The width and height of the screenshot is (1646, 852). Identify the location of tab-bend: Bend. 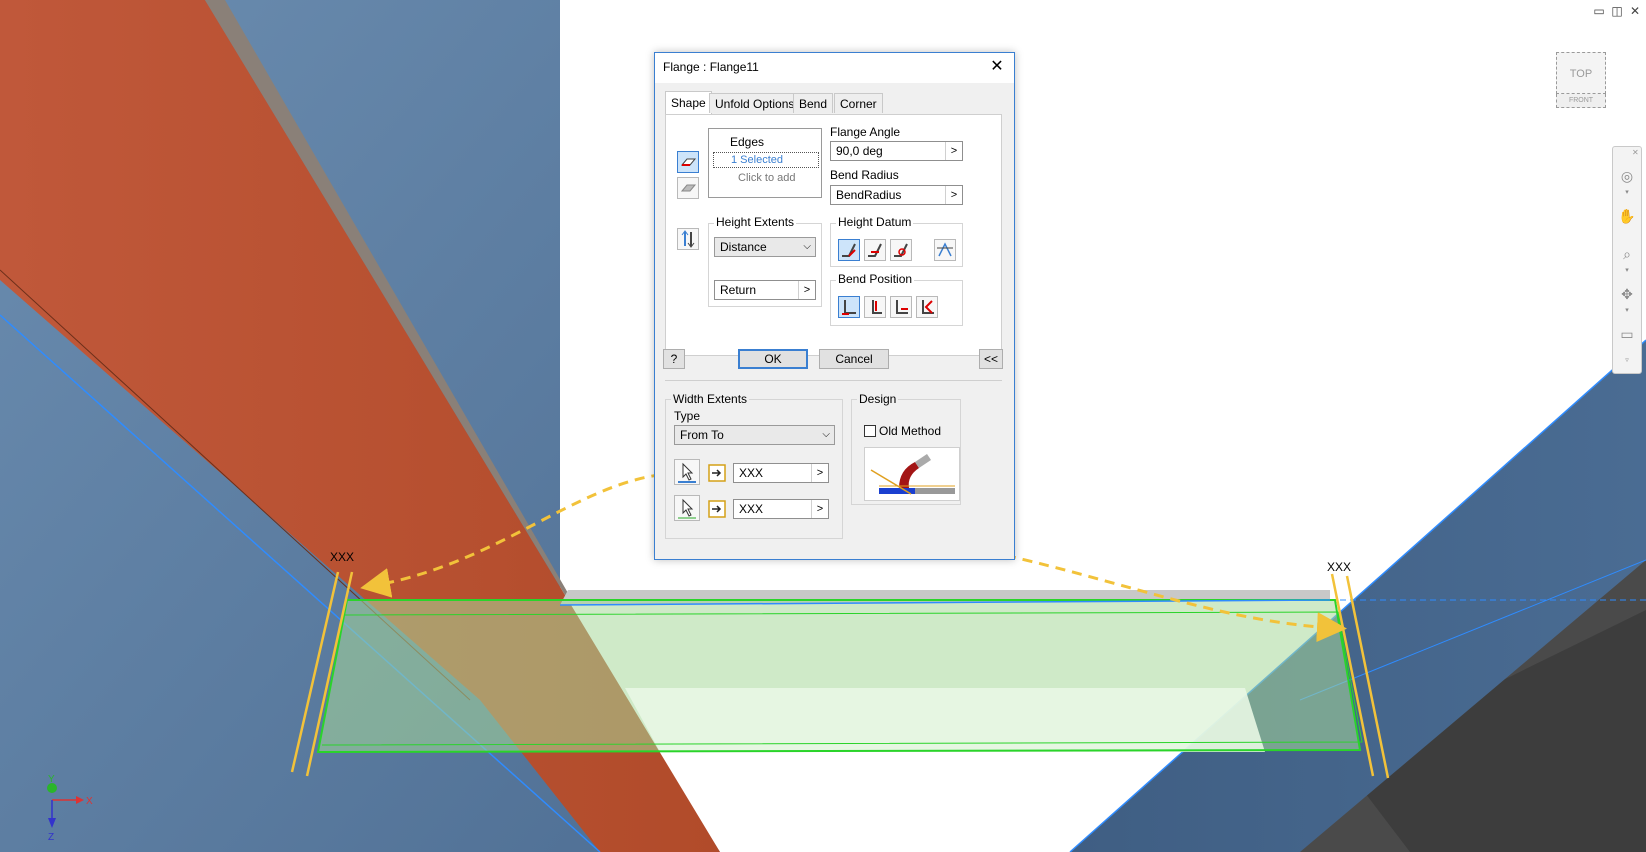
(813, 103).